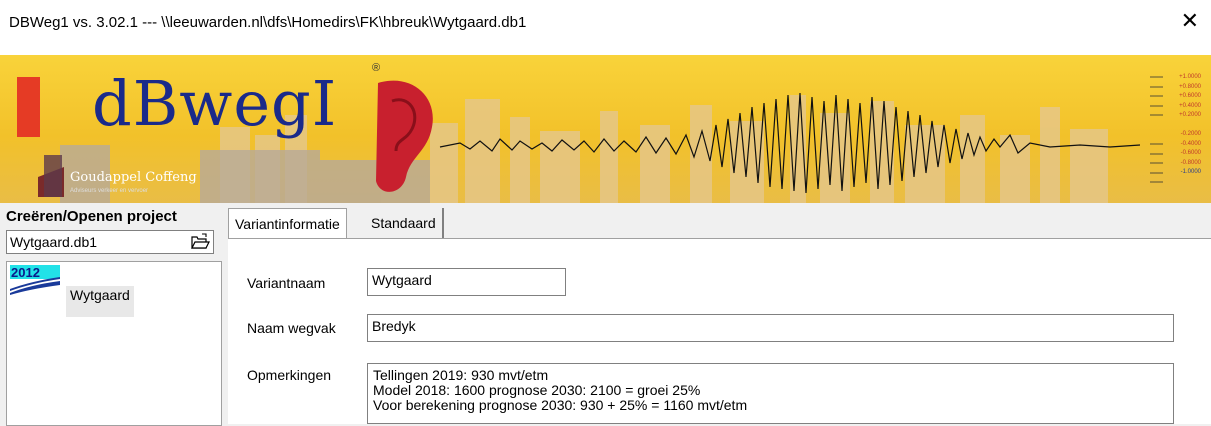  I want to click on project-file-value: Wytgaard.db1, so click(54, 242).